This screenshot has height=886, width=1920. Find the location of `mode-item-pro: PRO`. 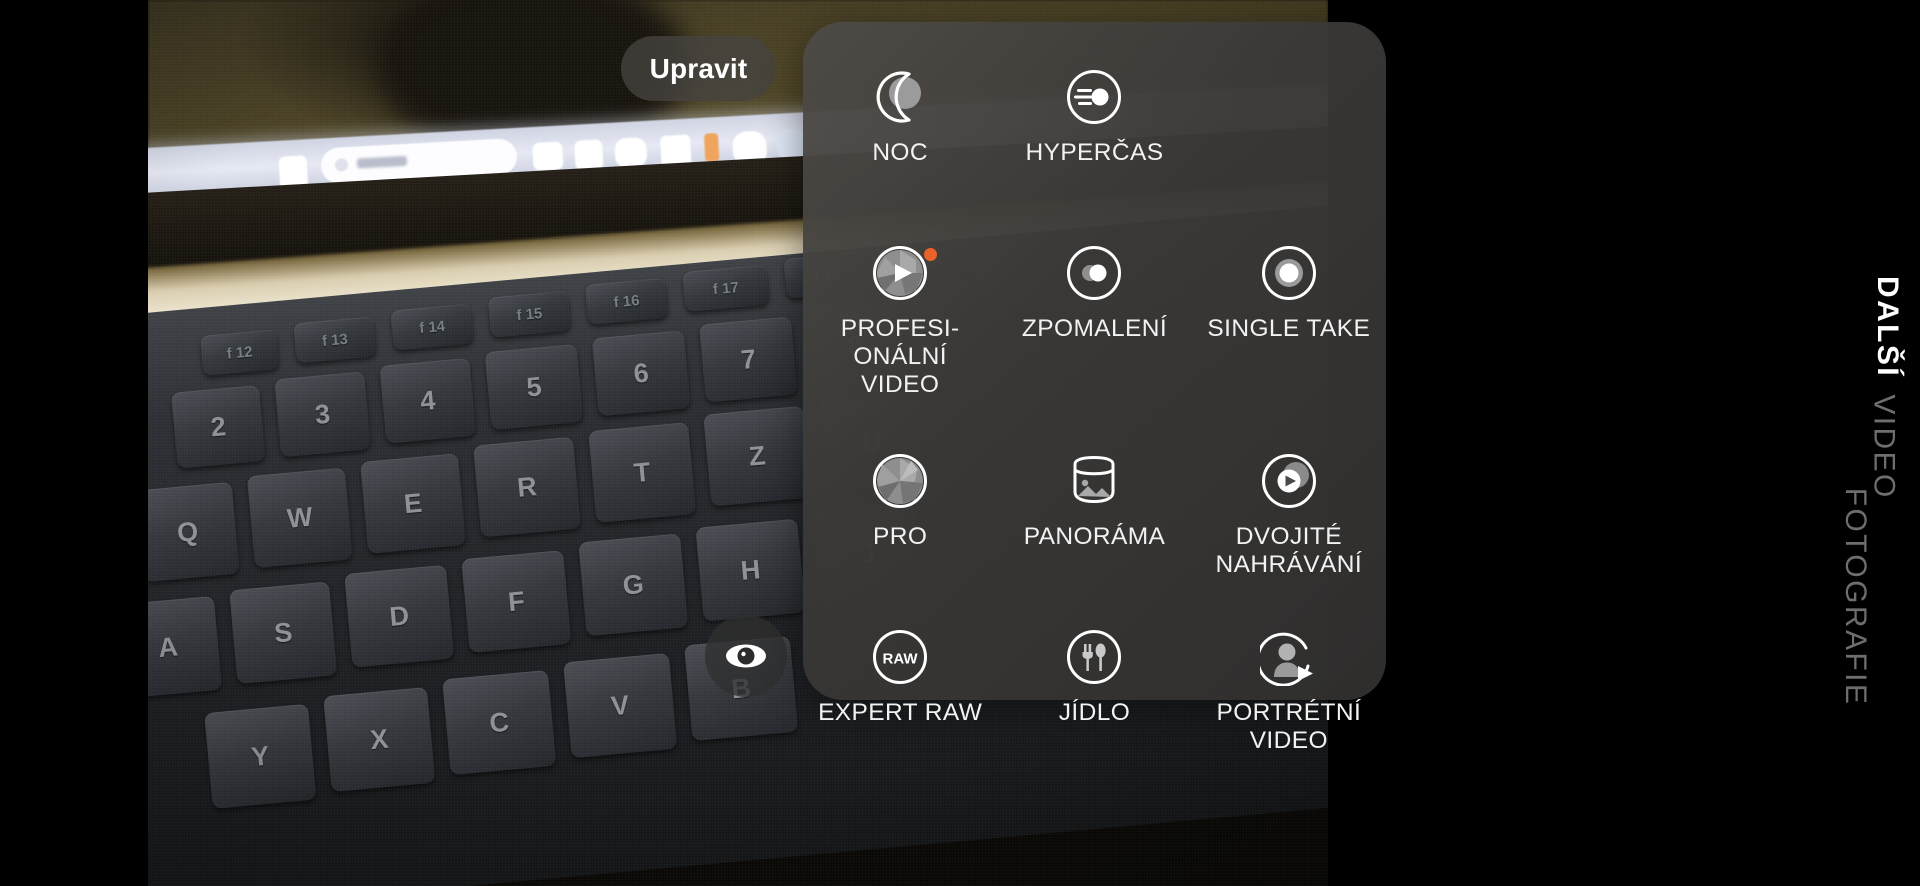

mode-item-pro: PRO is located at coordinates (900, 519).